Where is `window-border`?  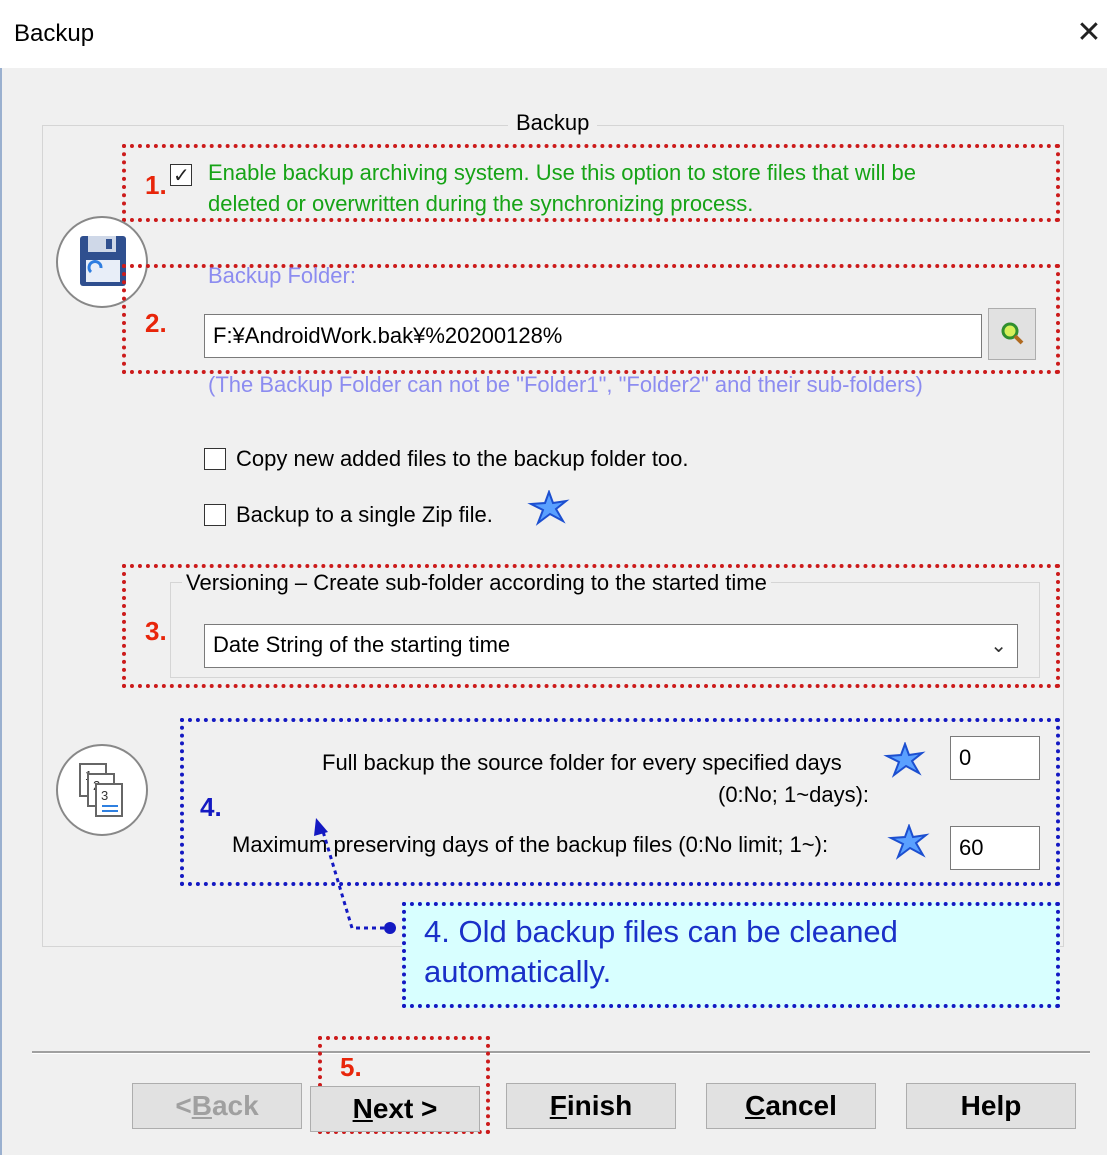 window-border is located at coordinates (1, 611).